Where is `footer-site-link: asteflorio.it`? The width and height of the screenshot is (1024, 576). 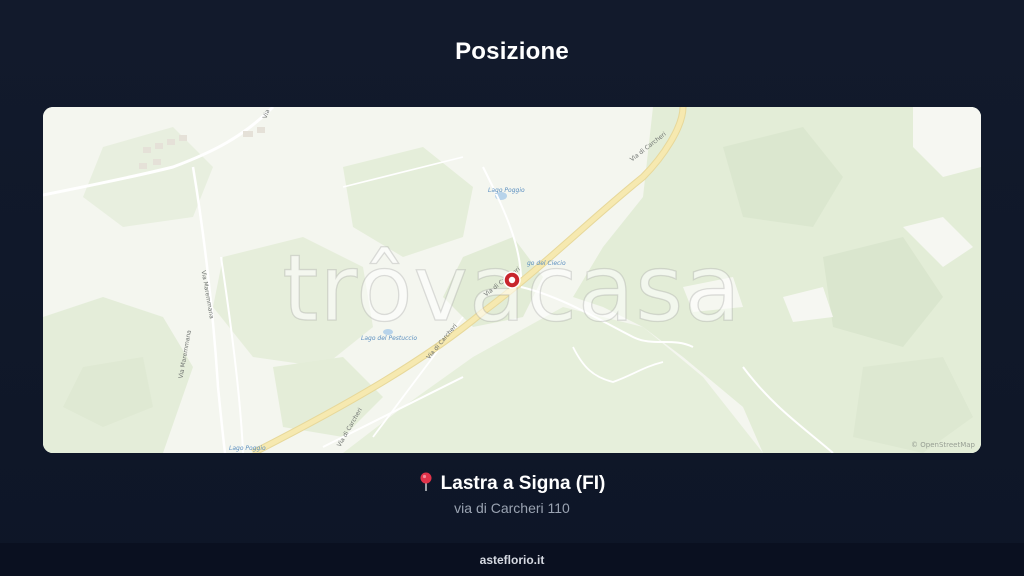 footer-site-link: asteflorio.it is located at coordinates (512, 560).